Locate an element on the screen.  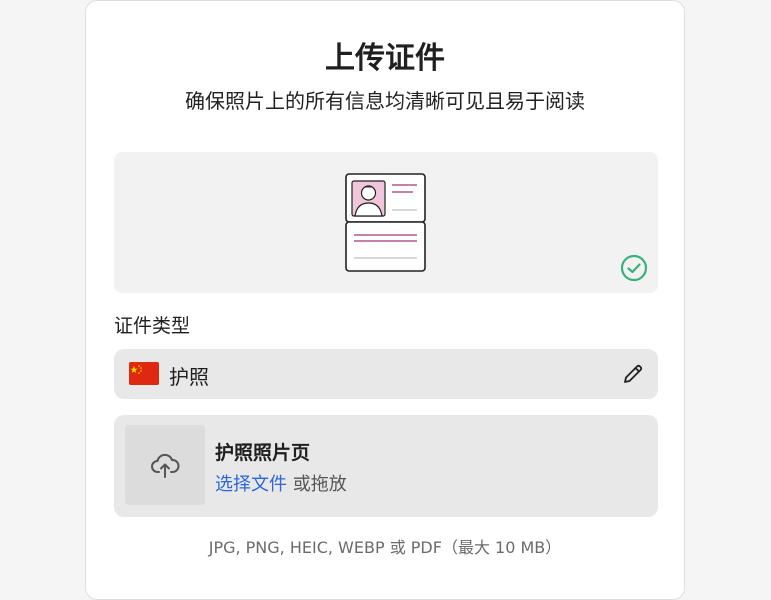
cloud-upload-icon is located at coordinates (165, 465).